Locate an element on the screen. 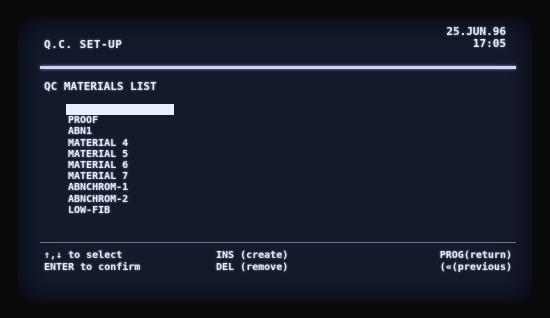 The height and width of the screenshot is (318, 550). return-help: PROG(return) («(previous) is located at coordinates (476, 262).